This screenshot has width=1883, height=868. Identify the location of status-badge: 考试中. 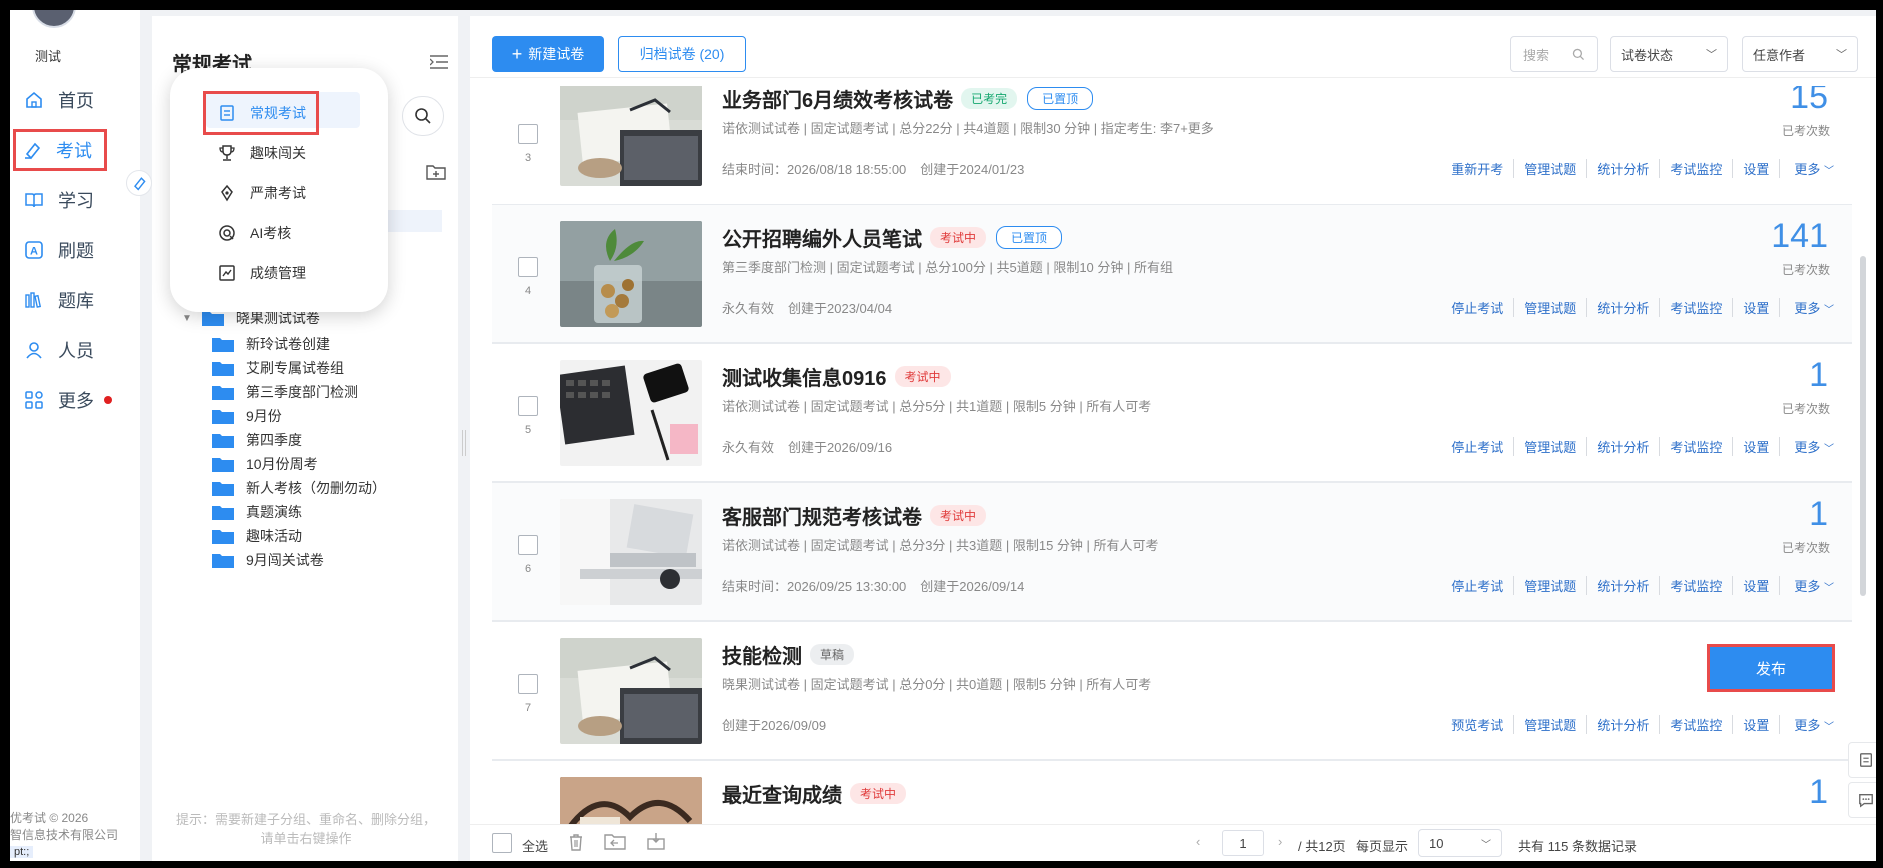
(958, 515).